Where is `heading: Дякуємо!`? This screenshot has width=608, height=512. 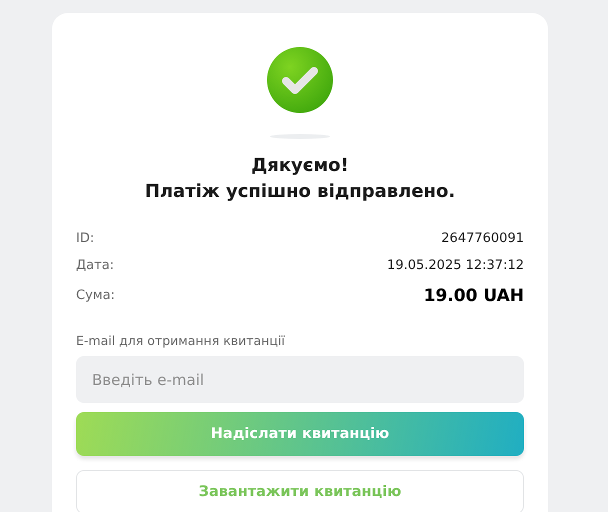 heading: Дякуємо! is located at coordinates (300, 166).